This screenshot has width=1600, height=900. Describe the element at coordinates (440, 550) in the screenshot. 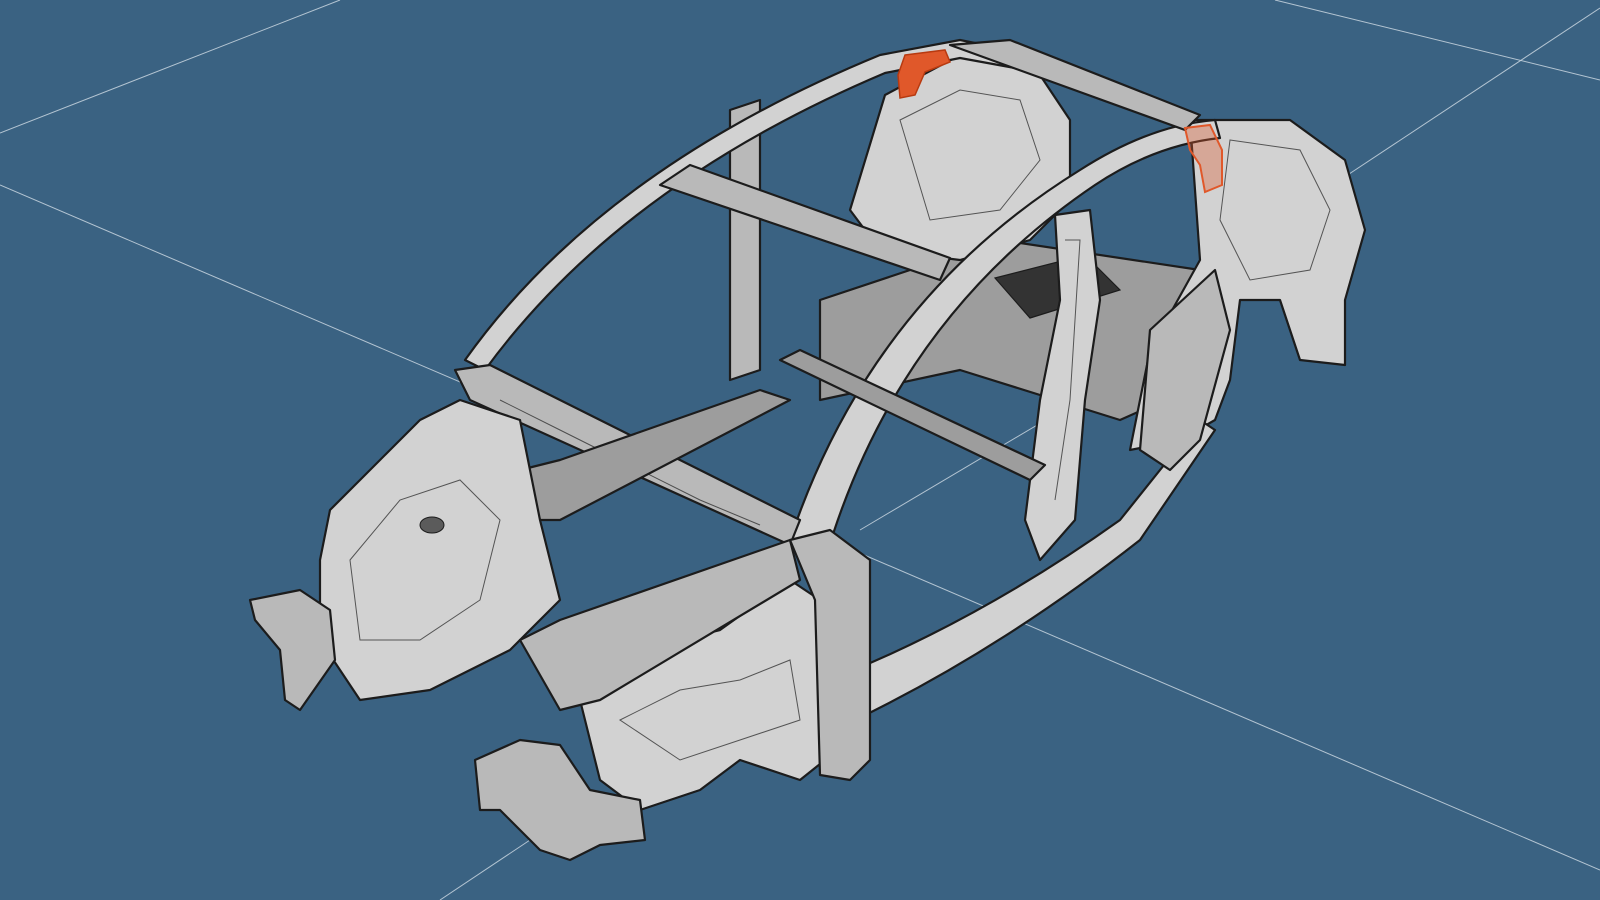

I see `far-shock-tower` at that location.